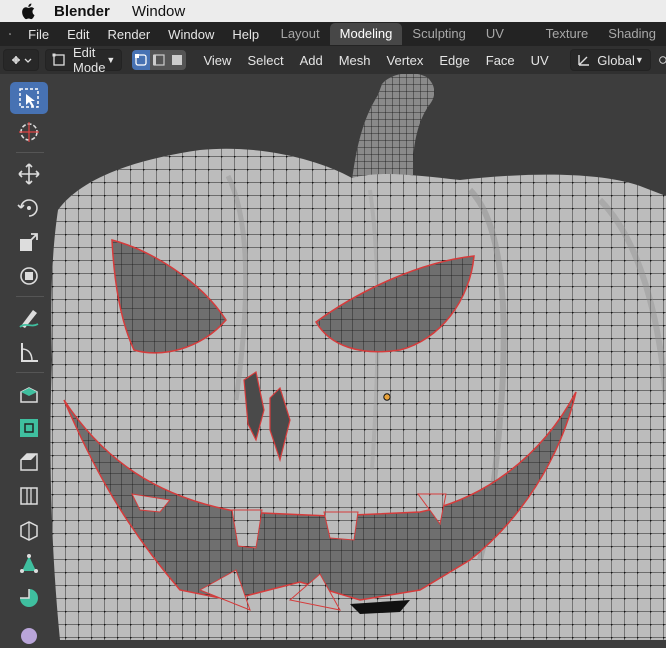 Image resolution: width=666 pixels, height=648 pixels. I want to click on select-box-icon, so click(29, 98).